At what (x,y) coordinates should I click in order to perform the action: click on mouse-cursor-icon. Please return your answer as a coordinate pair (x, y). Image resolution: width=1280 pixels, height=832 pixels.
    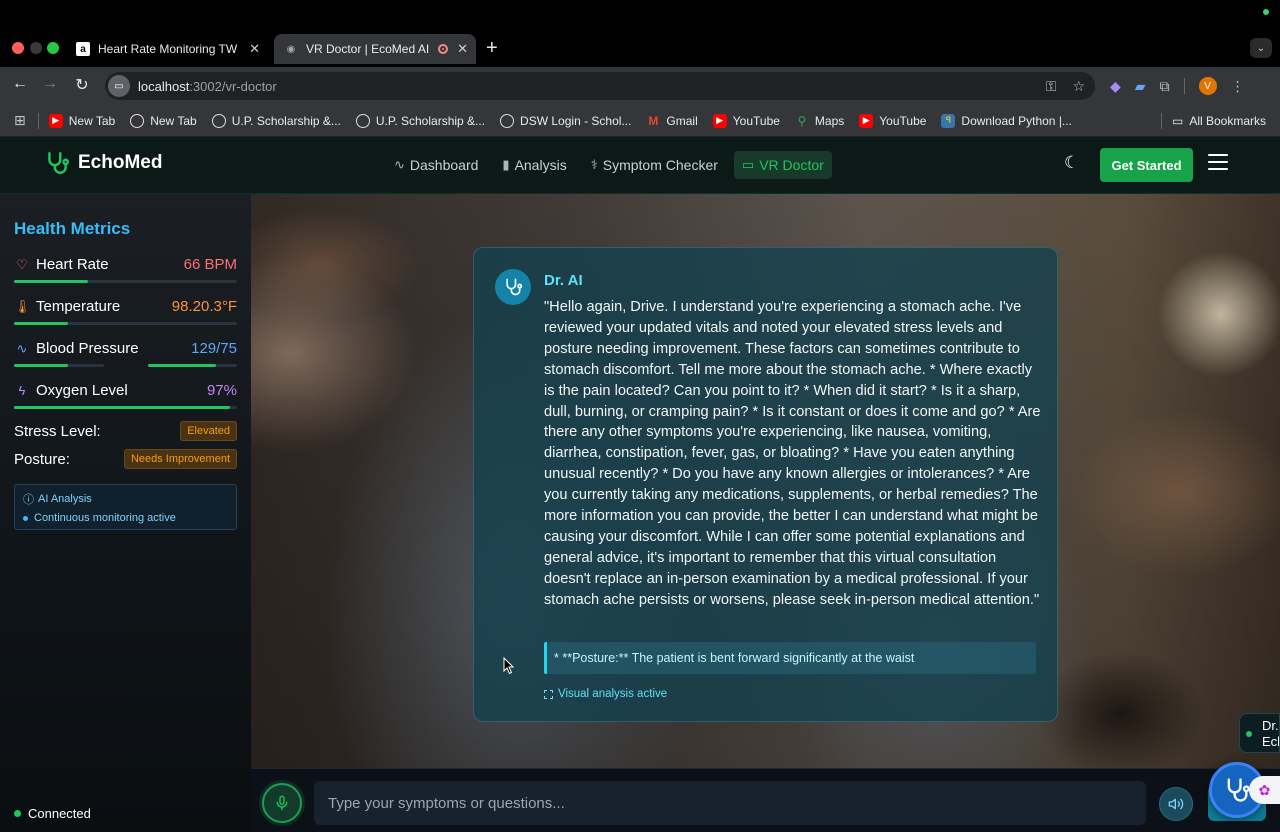
    Looking at the image, I should click on (509, 666).